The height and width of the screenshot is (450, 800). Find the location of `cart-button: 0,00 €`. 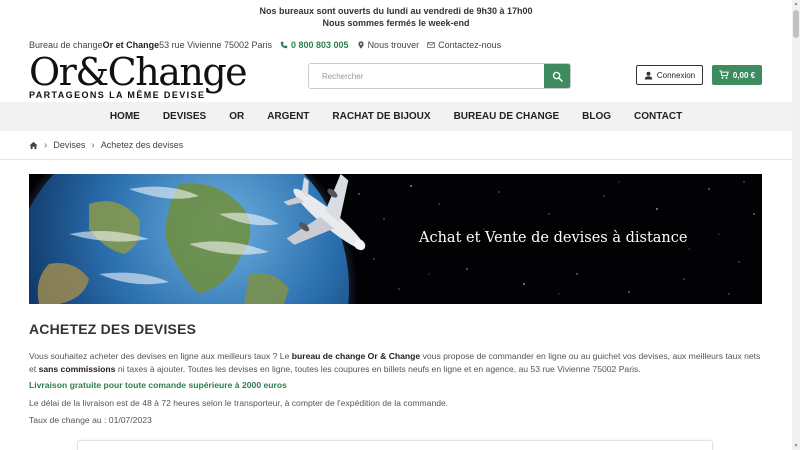

cart-button: 0,00 € is located at coordinates (737, 75).